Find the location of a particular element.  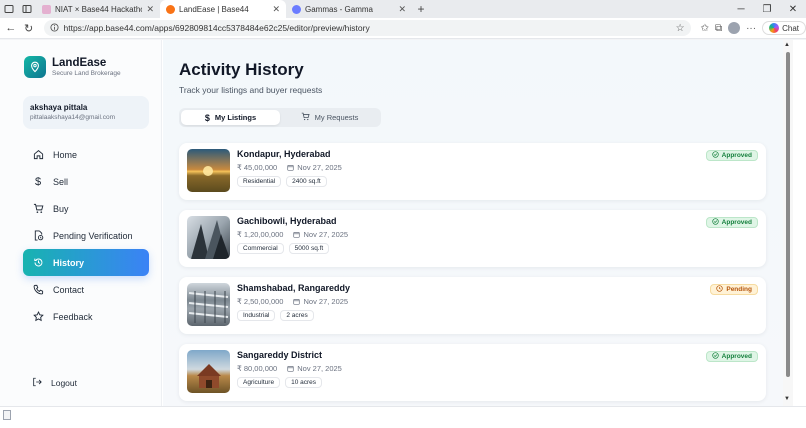

maximize-icon: ❐ is located at coordinates (767, 9).